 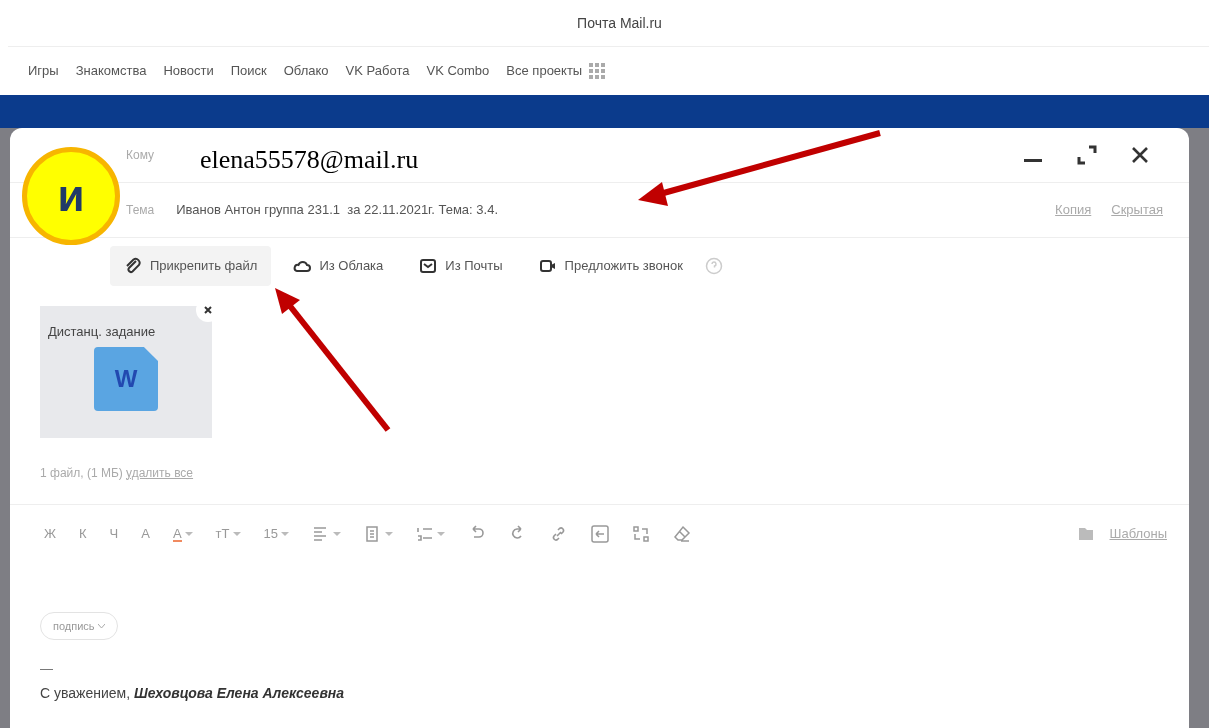 What do you see at coordinates (46, 667) in the screenshot?
I see `signature-dash: —` at bounding box center [46, 667].